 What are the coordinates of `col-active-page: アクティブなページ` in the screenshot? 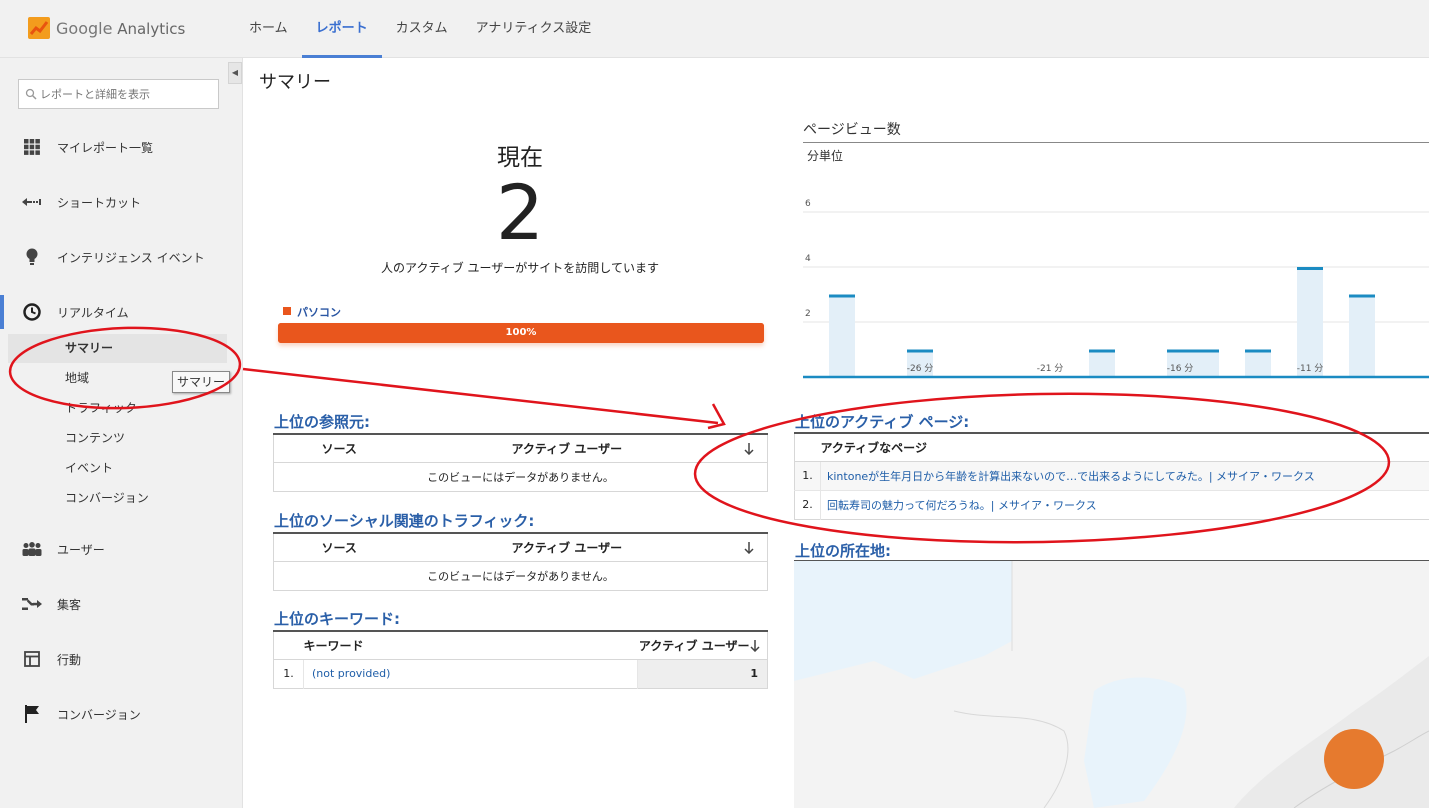 It's located at (1124, 447).